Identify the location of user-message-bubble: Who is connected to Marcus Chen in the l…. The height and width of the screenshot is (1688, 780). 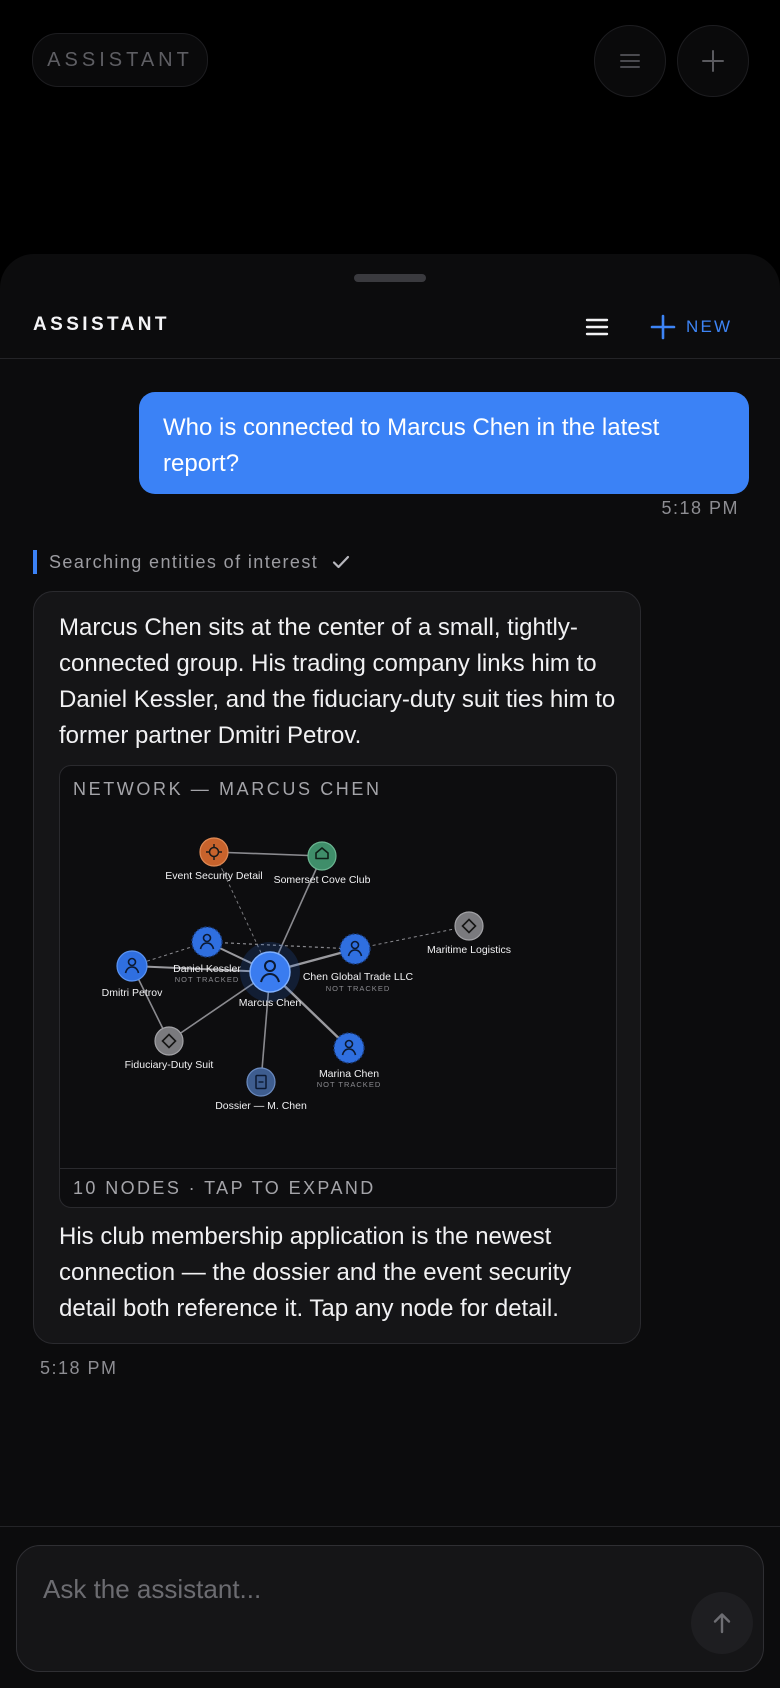
(444, 443).